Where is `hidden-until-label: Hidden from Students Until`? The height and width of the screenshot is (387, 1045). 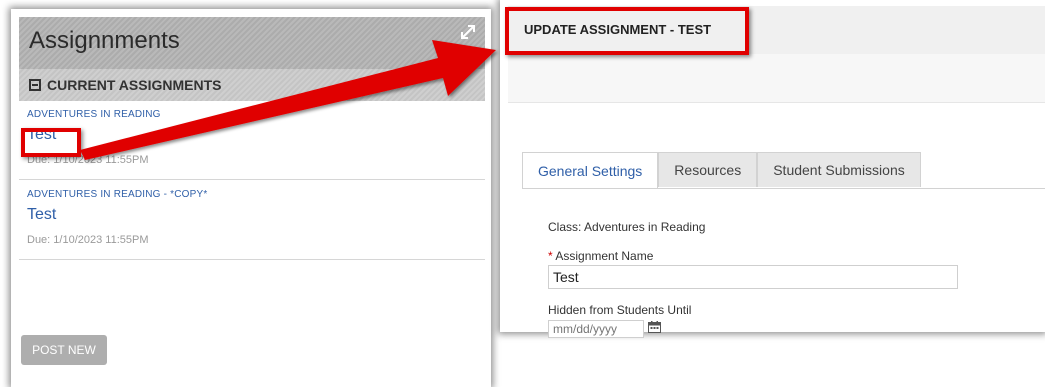
hidden-until-label: Hidden from Students Until is located at coordinates (620, 310).